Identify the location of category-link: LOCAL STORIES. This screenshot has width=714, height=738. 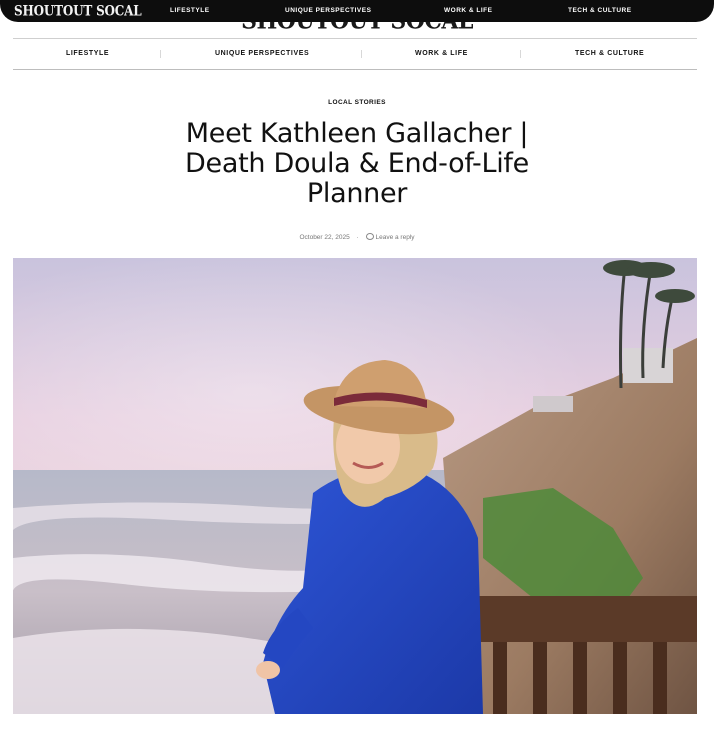
(357, 102).